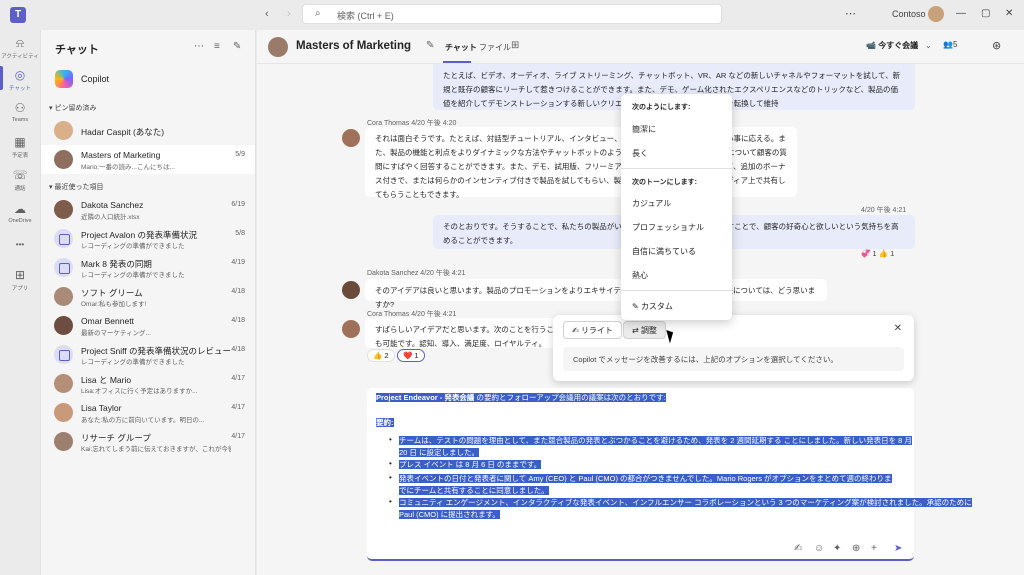 This screenshot has height=575, width=1024. What do you see at coordinates (640, 275) in the screenshot?
I see `menu-item-enthusiastic: 熱心` at bounding box center [640, 275].